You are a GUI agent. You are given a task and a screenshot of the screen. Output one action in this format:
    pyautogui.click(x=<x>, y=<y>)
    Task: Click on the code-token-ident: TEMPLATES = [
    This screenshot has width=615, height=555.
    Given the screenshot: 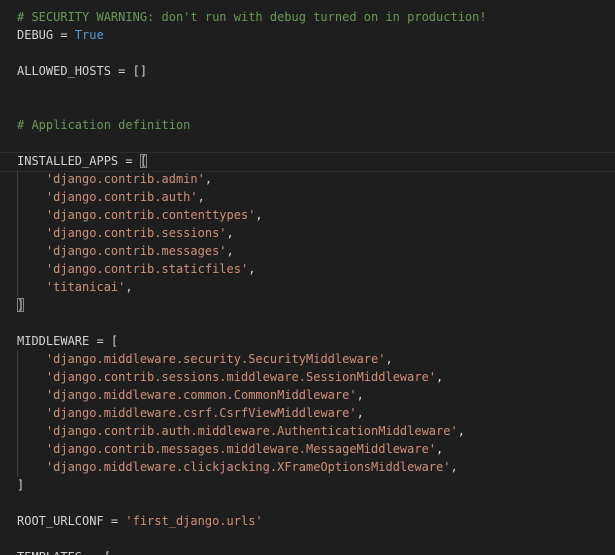 What is the action you would take?
    pyautogui.click(x=64, y=552)
    